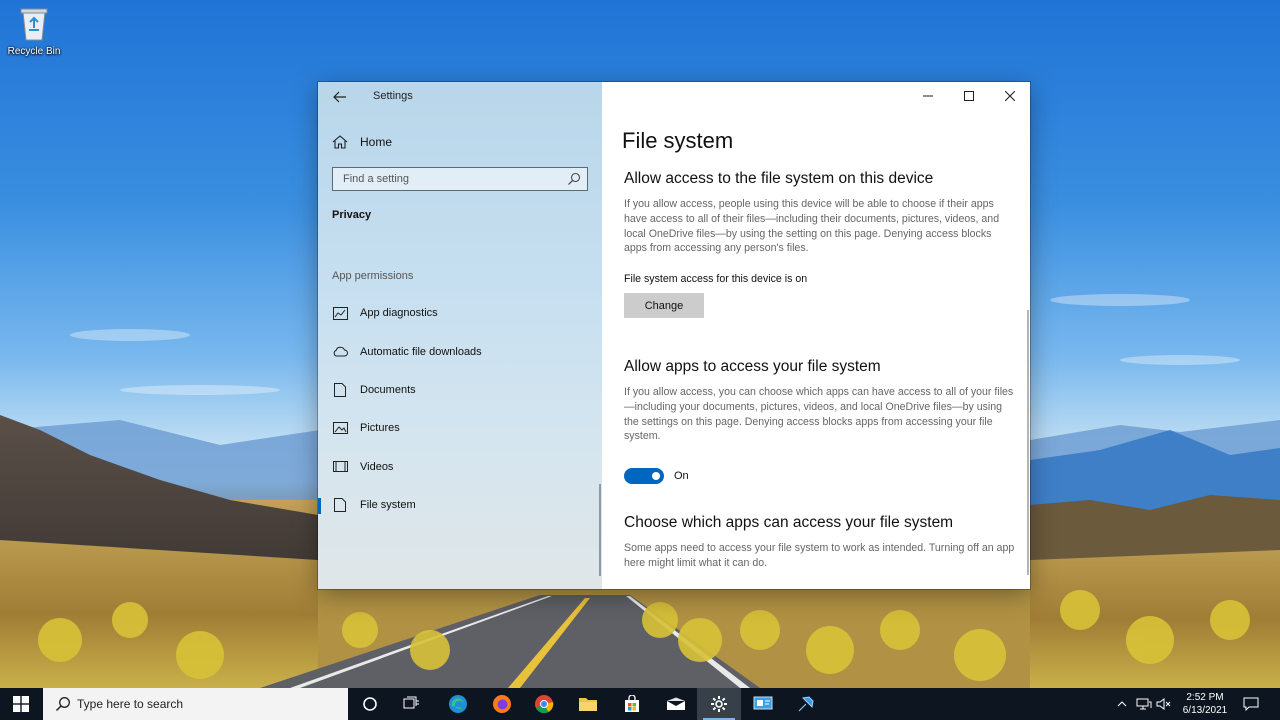  Describe the element at coordinates (207, 704) in the screenshot. I see `taskbar-search-input` at that location.